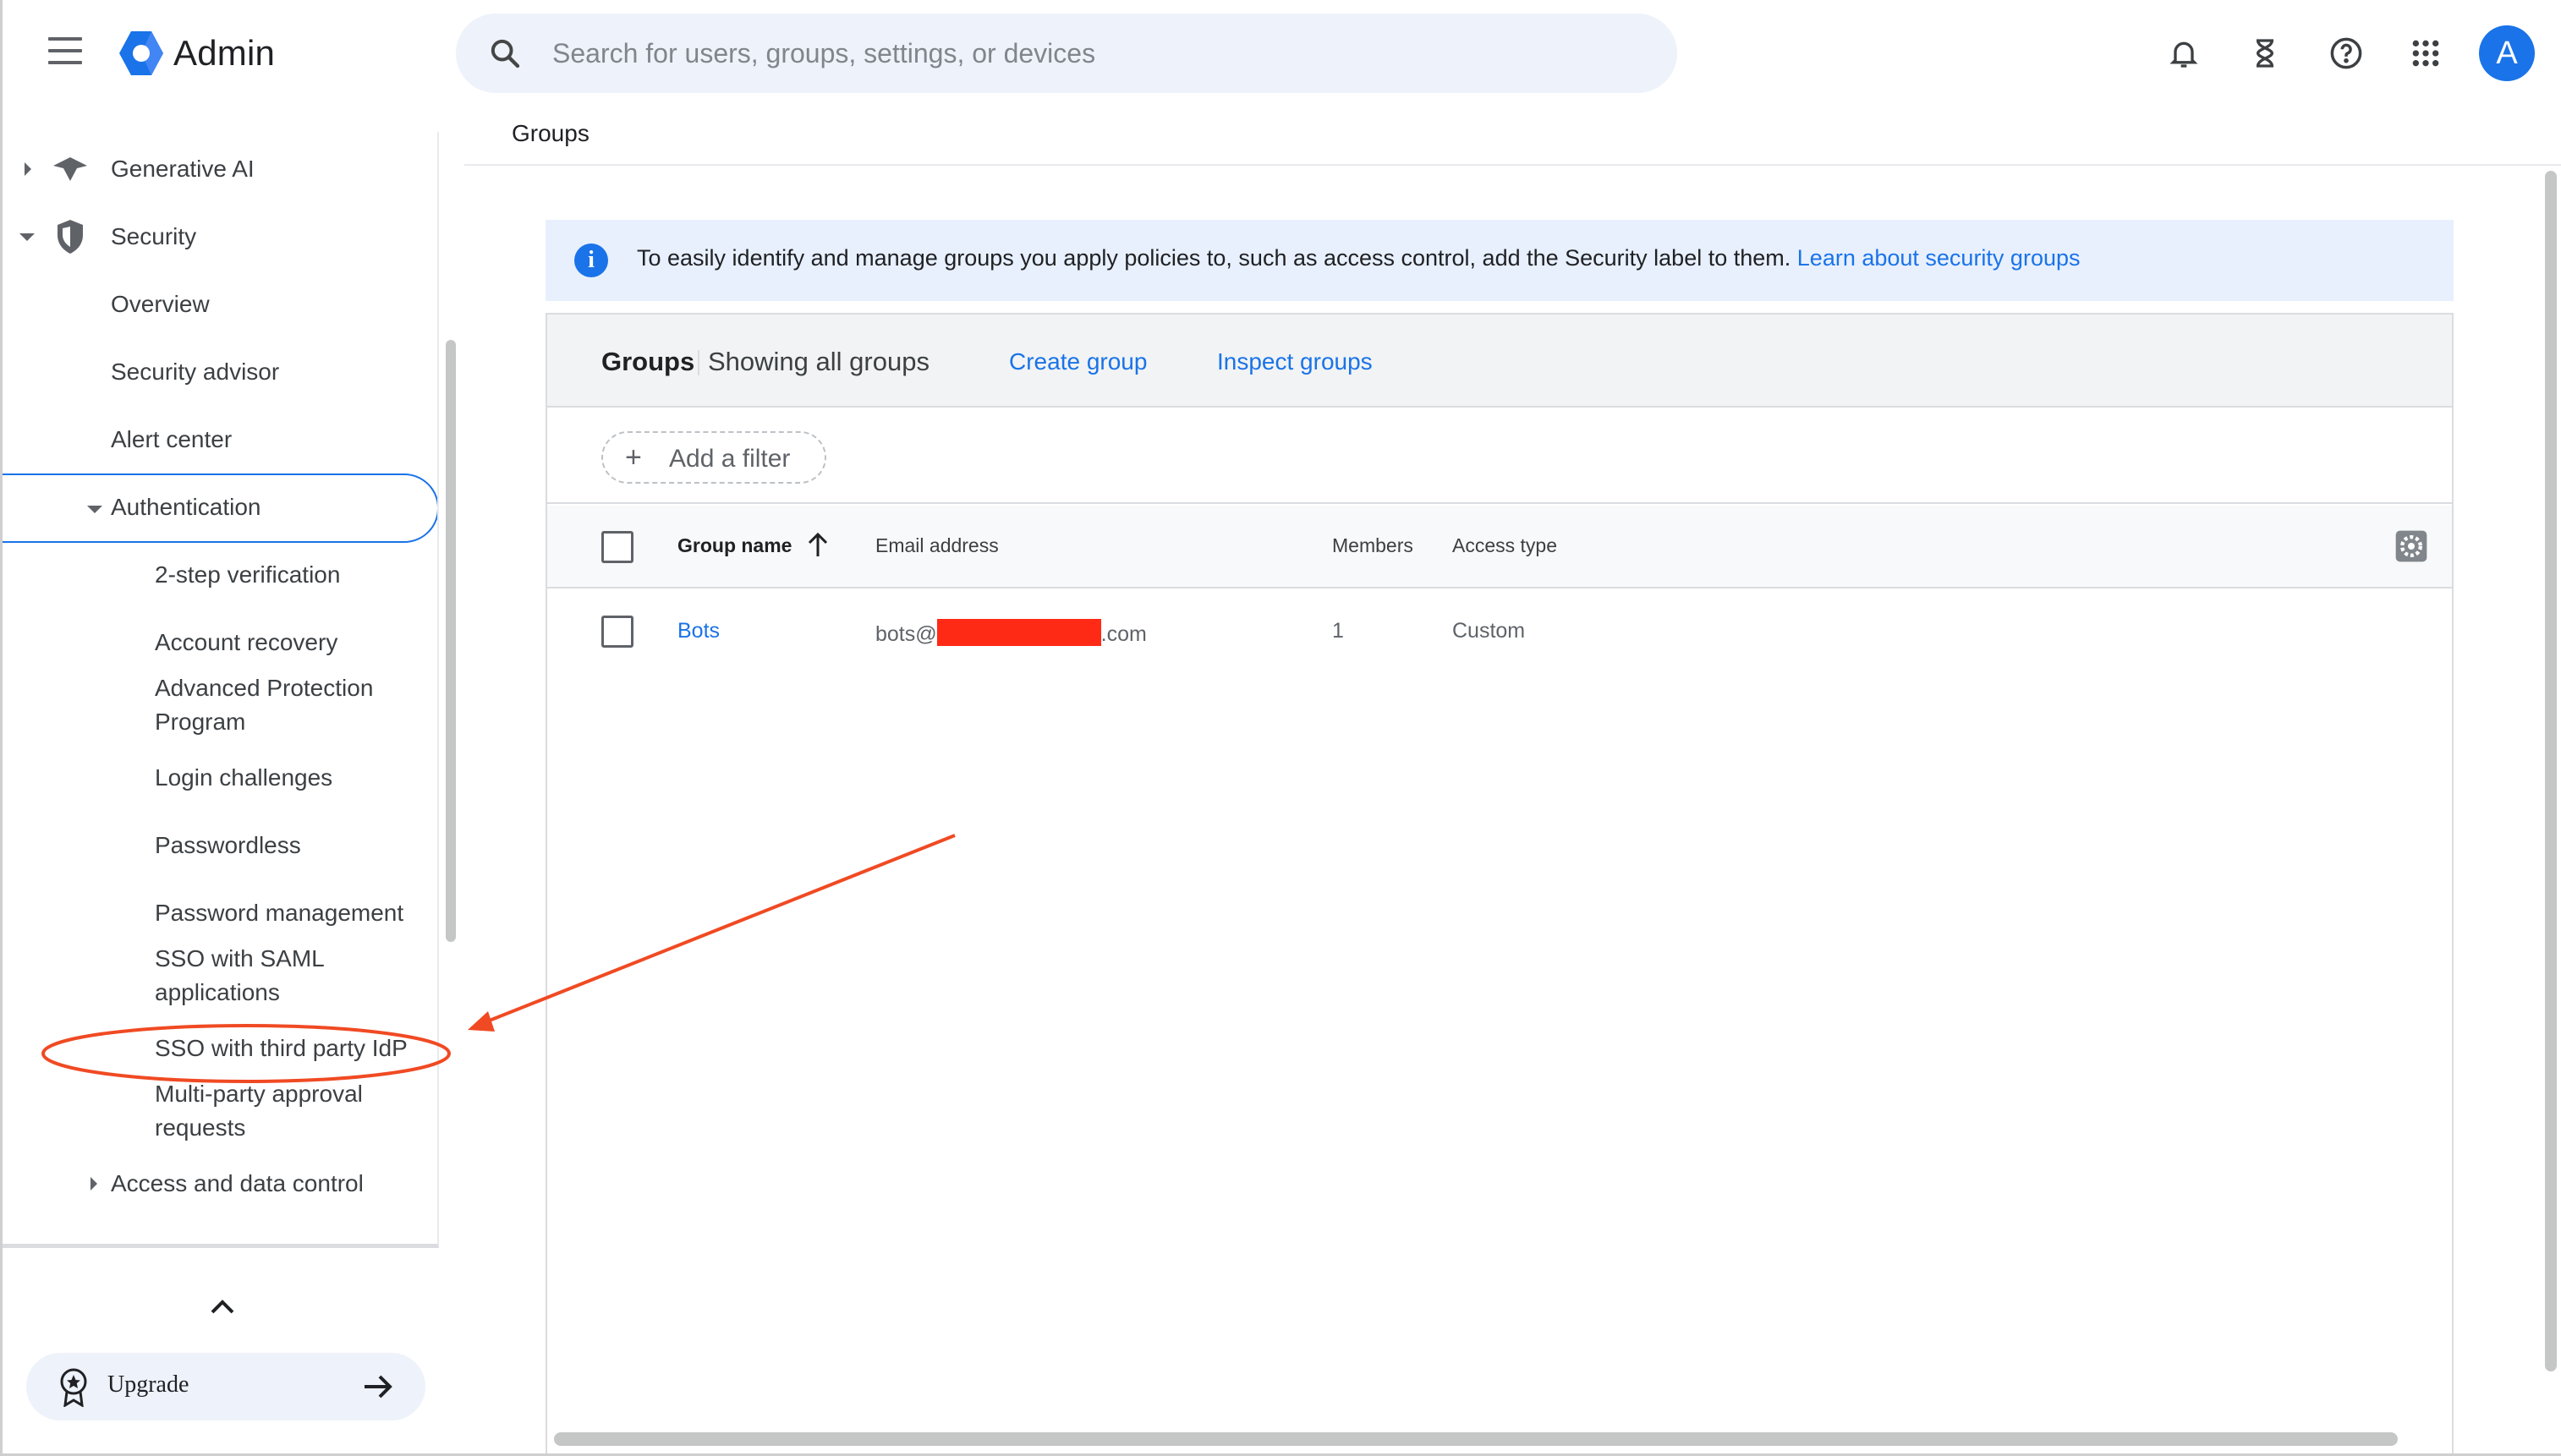 This screenshot has height=1456, width=2561. I want to click on sidebar-item-label: Password management, so click(279, 913).